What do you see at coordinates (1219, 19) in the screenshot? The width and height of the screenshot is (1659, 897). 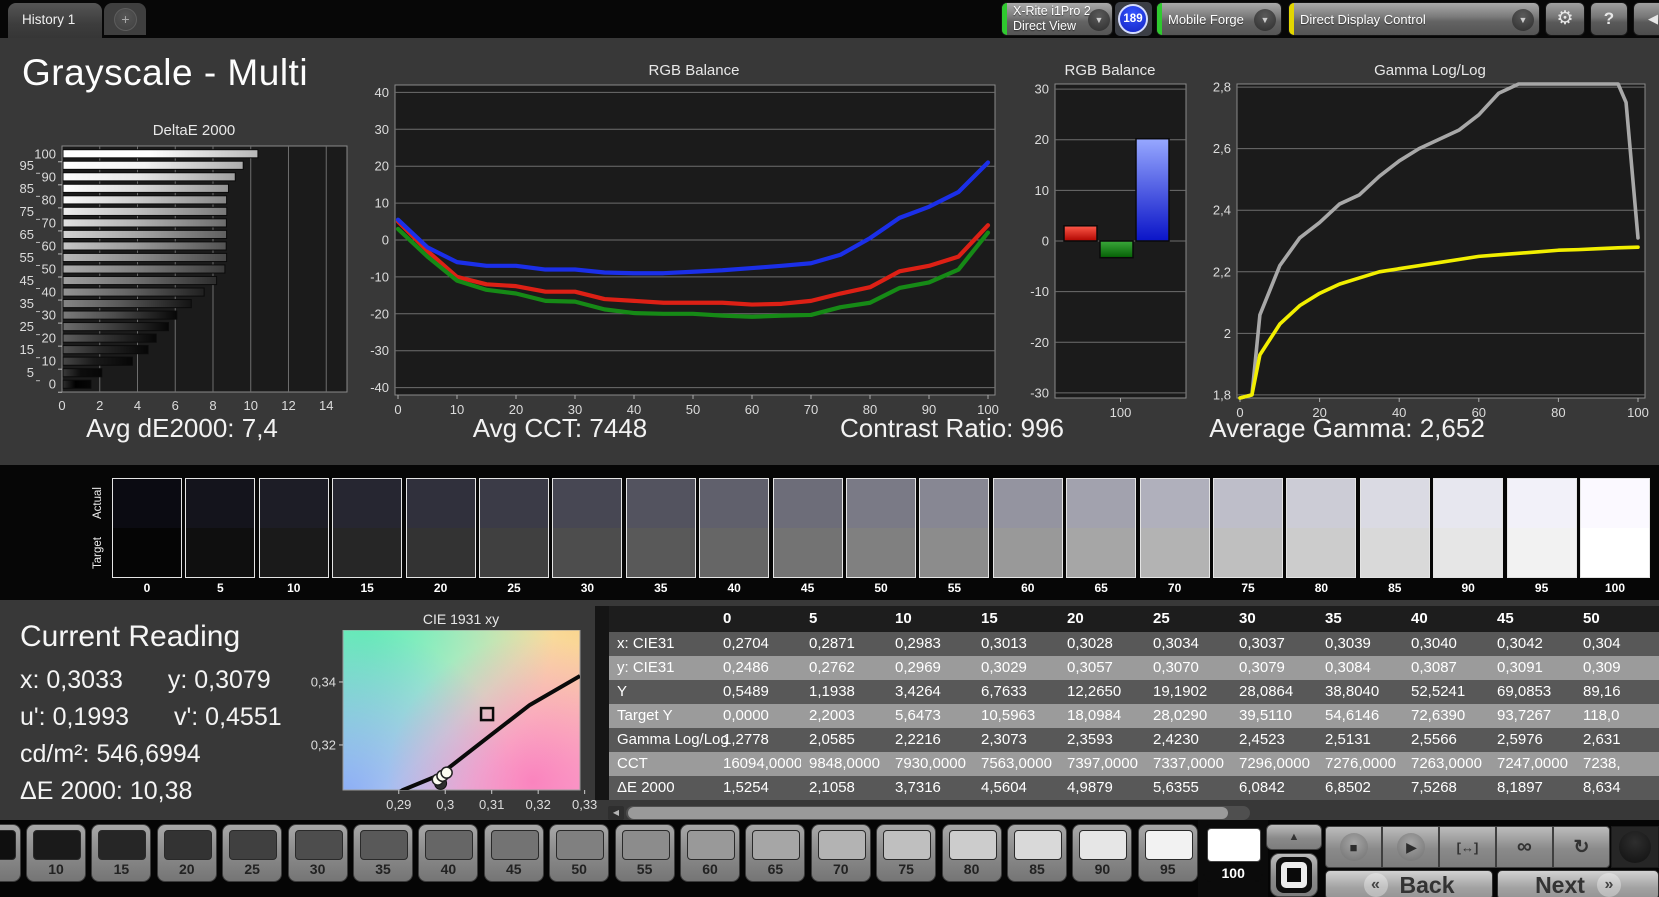 I see `source-dropdown: Mobile Forge ▼` at bounding box center [1219, 19].